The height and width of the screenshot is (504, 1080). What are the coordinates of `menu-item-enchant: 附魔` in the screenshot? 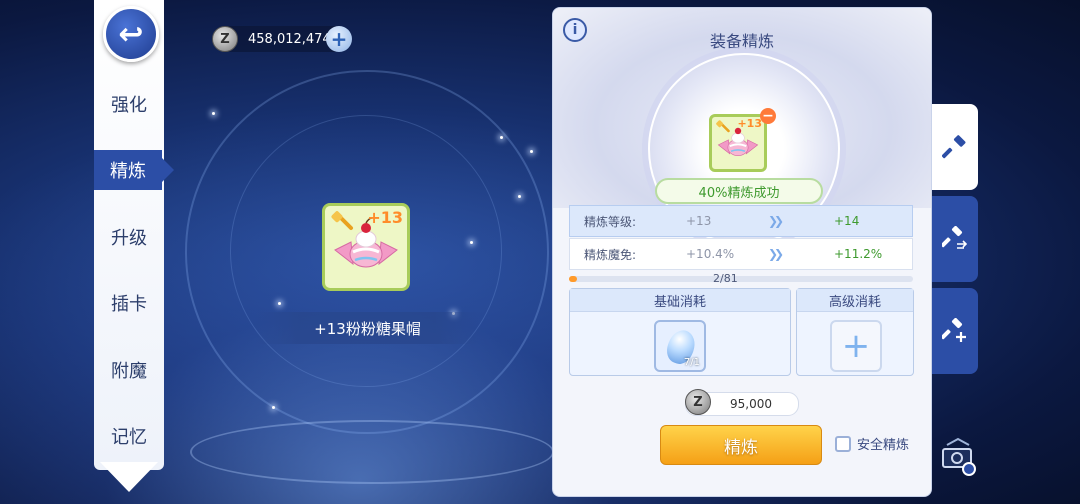 It's located at (129, 370).